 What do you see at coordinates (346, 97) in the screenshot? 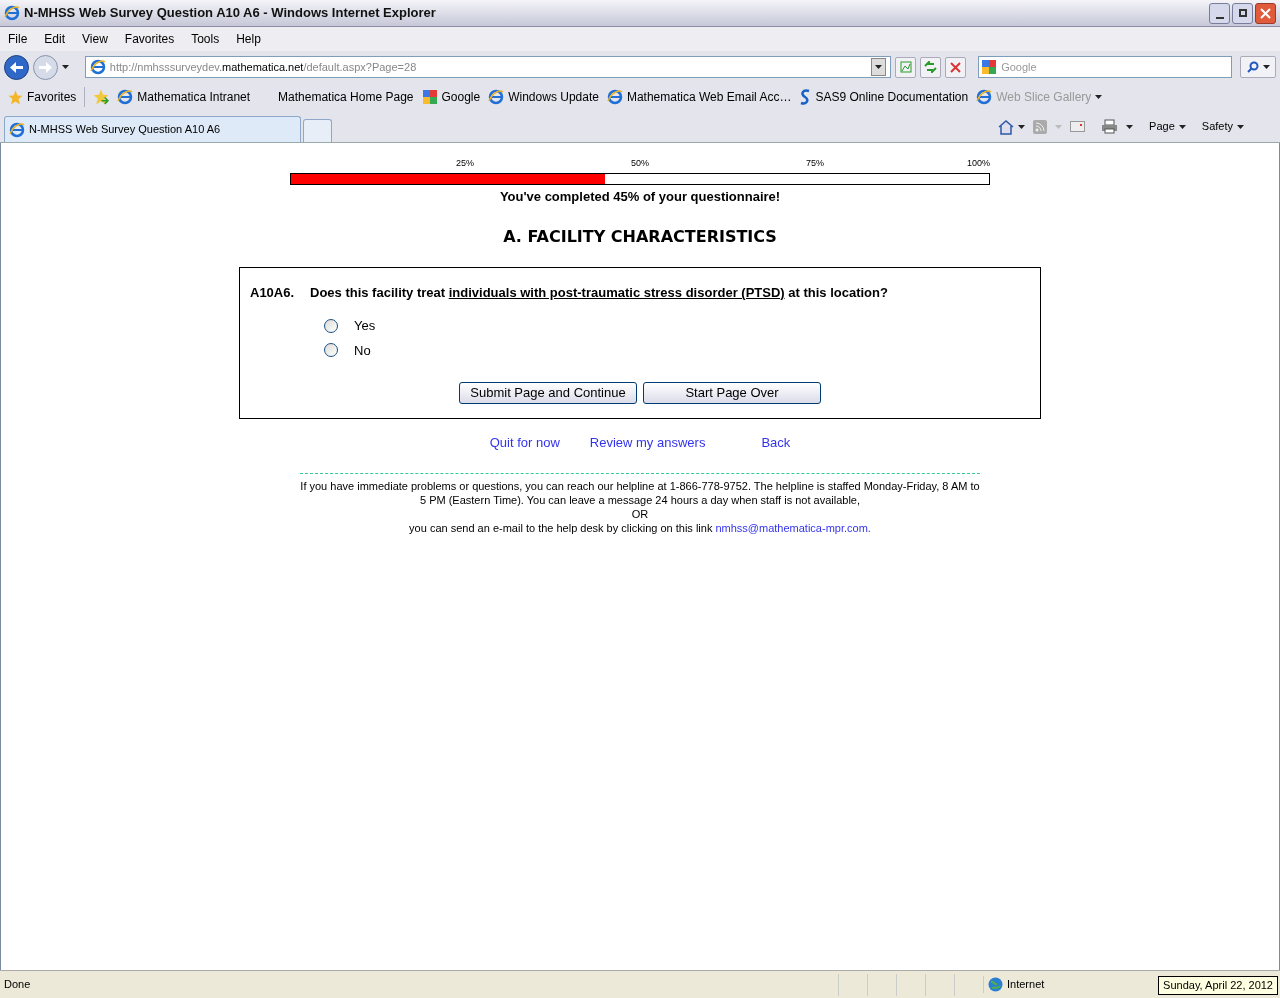
I see `favorite-link: Mathematica Home Page` at bounding box center [346, 97].